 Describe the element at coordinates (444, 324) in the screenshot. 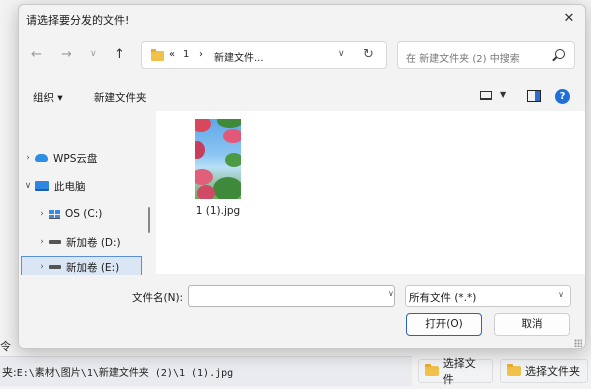

I see `open-button: 打开(O)` at that location.